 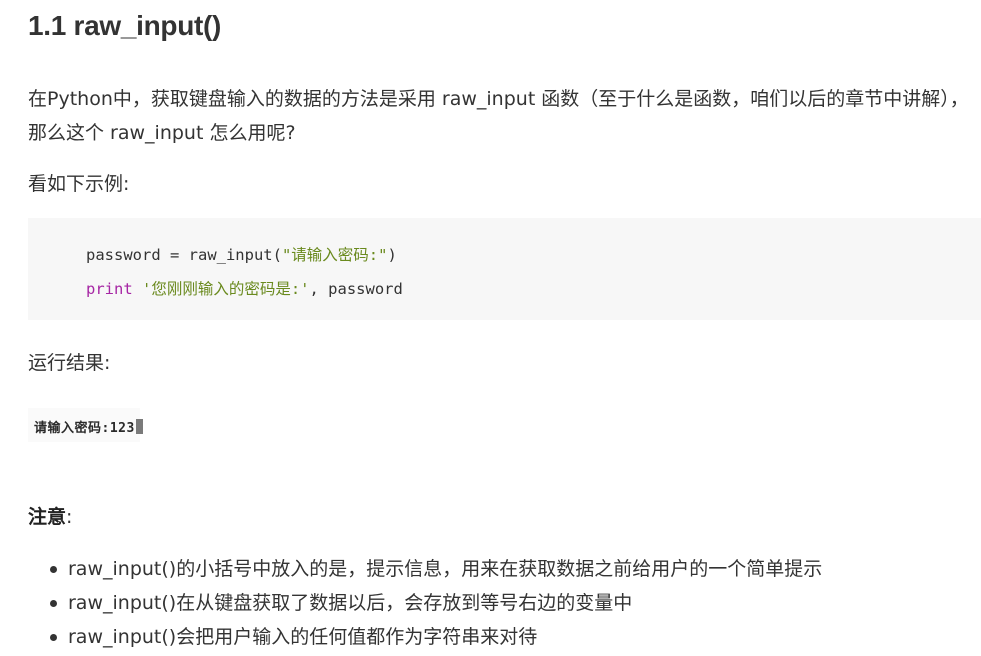 I want to click on note-label: 注意, so click(x=47, y=517).